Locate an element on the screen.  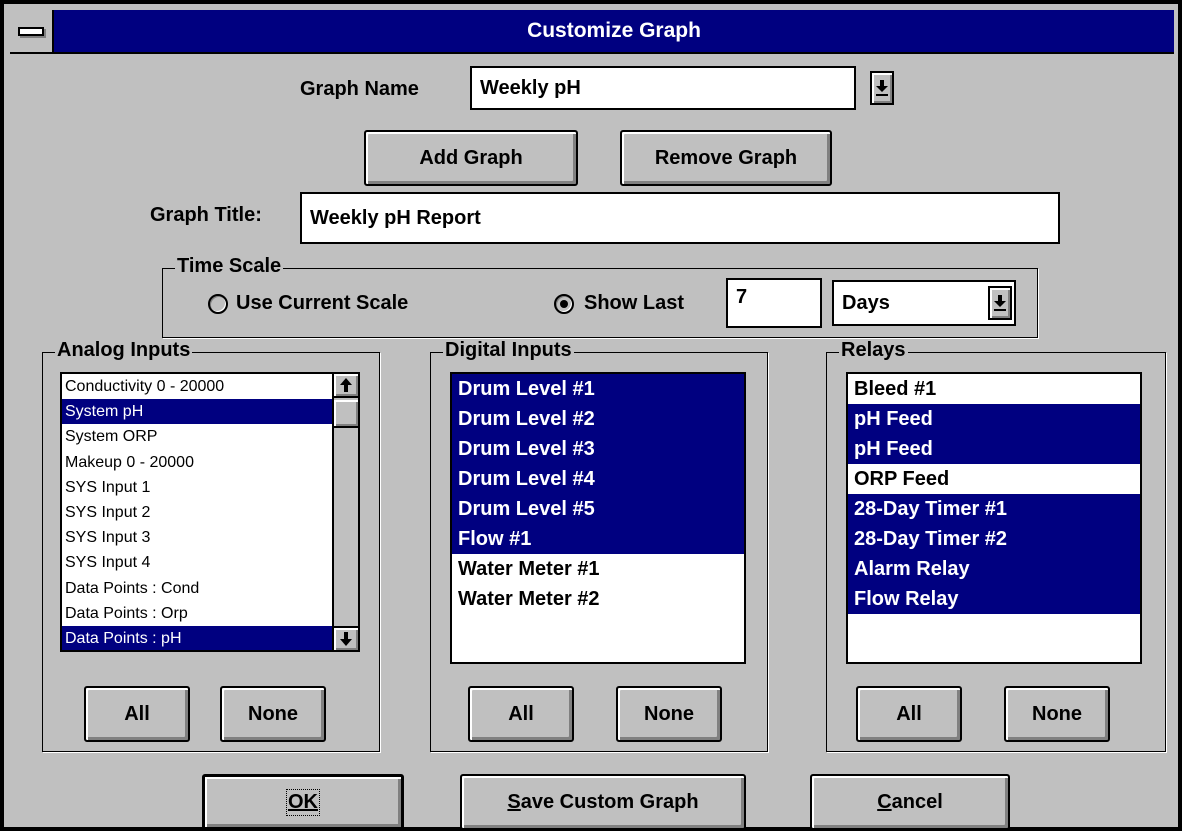
list-item: Makeup 0 - 20000 is located at coordinates (198, 462).